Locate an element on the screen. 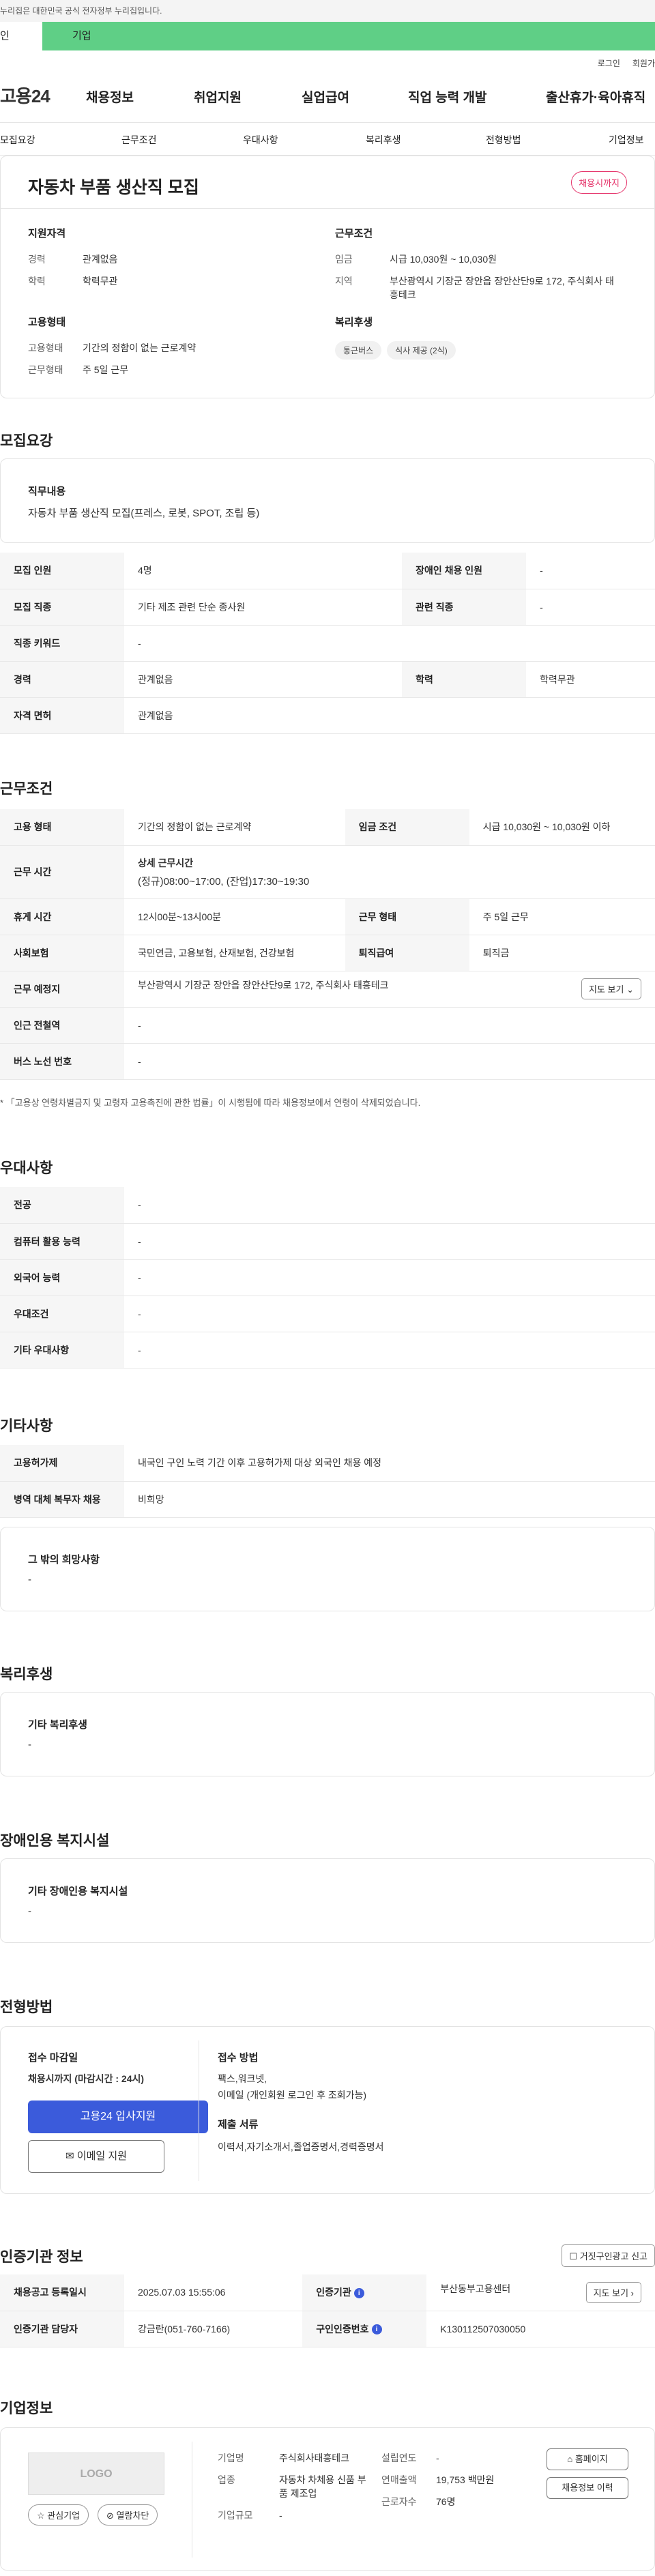 The height and width of the screenshot is (2576, 655). table-header: 경력 is located at coordinates (62, 679).